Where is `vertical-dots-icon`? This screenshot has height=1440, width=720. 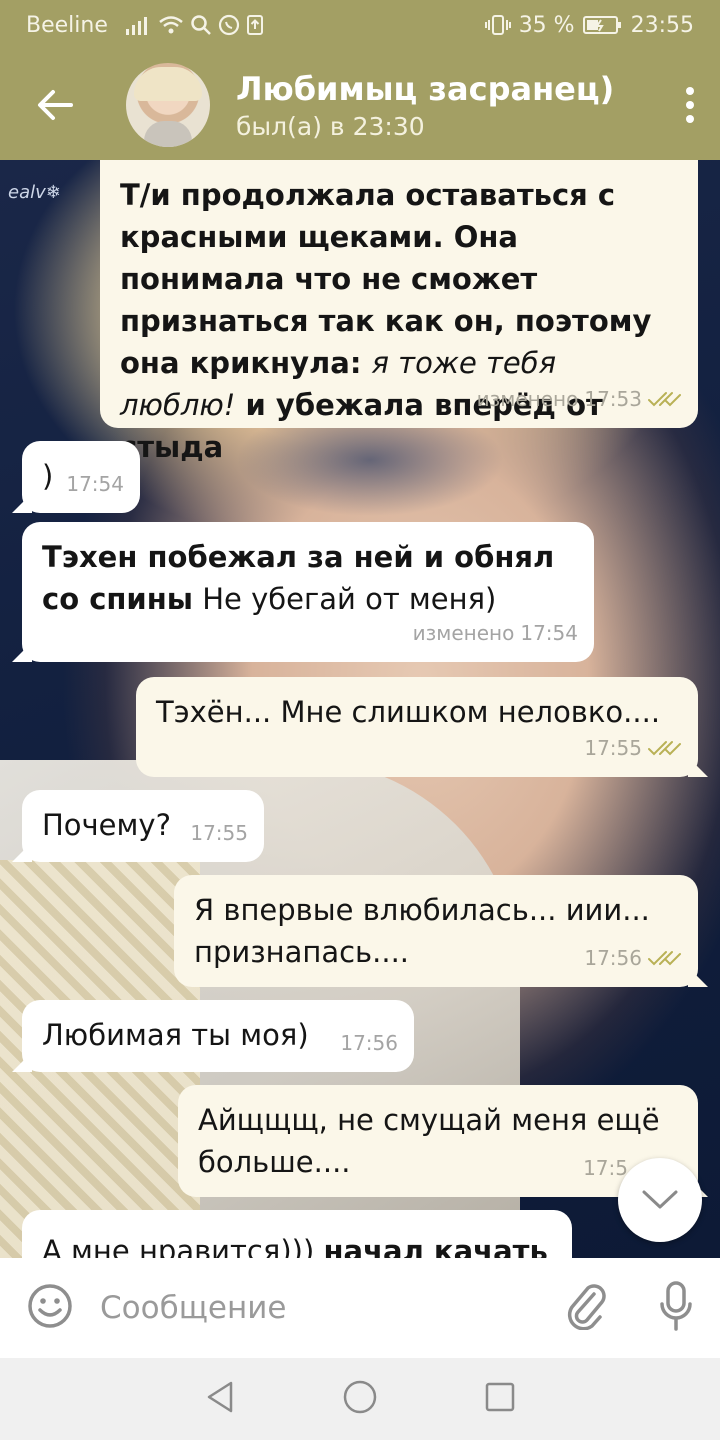
vertical-dots-icon is located at coordinates (690, 91).